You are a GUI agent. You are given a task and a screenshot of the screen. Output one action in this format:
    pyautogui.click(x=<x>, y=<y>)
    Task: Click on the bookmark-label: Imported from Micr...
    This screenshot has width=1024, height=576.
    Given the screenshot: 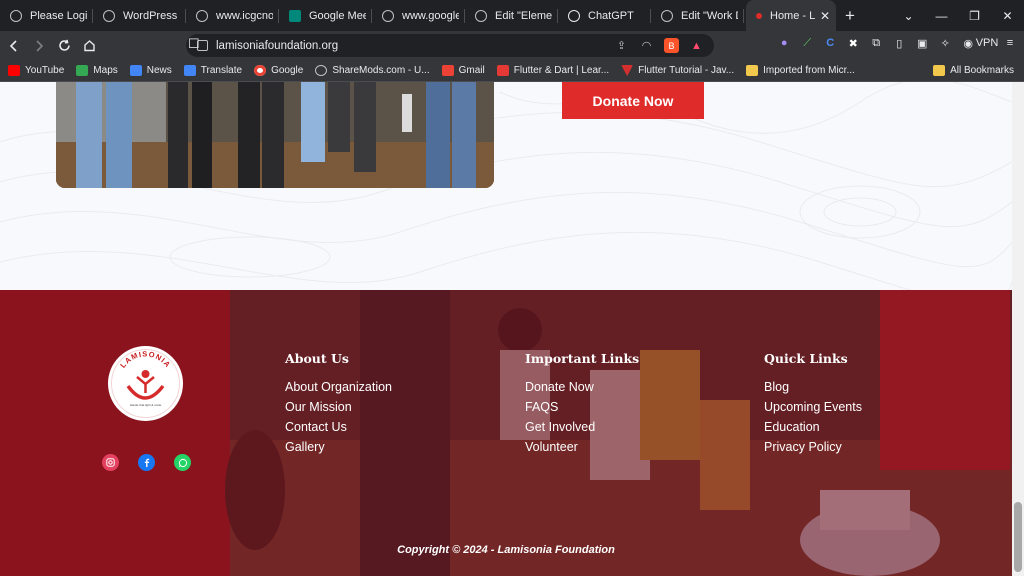 What is the action you would take?
    pyautogui.click(x=809, y=70)
    